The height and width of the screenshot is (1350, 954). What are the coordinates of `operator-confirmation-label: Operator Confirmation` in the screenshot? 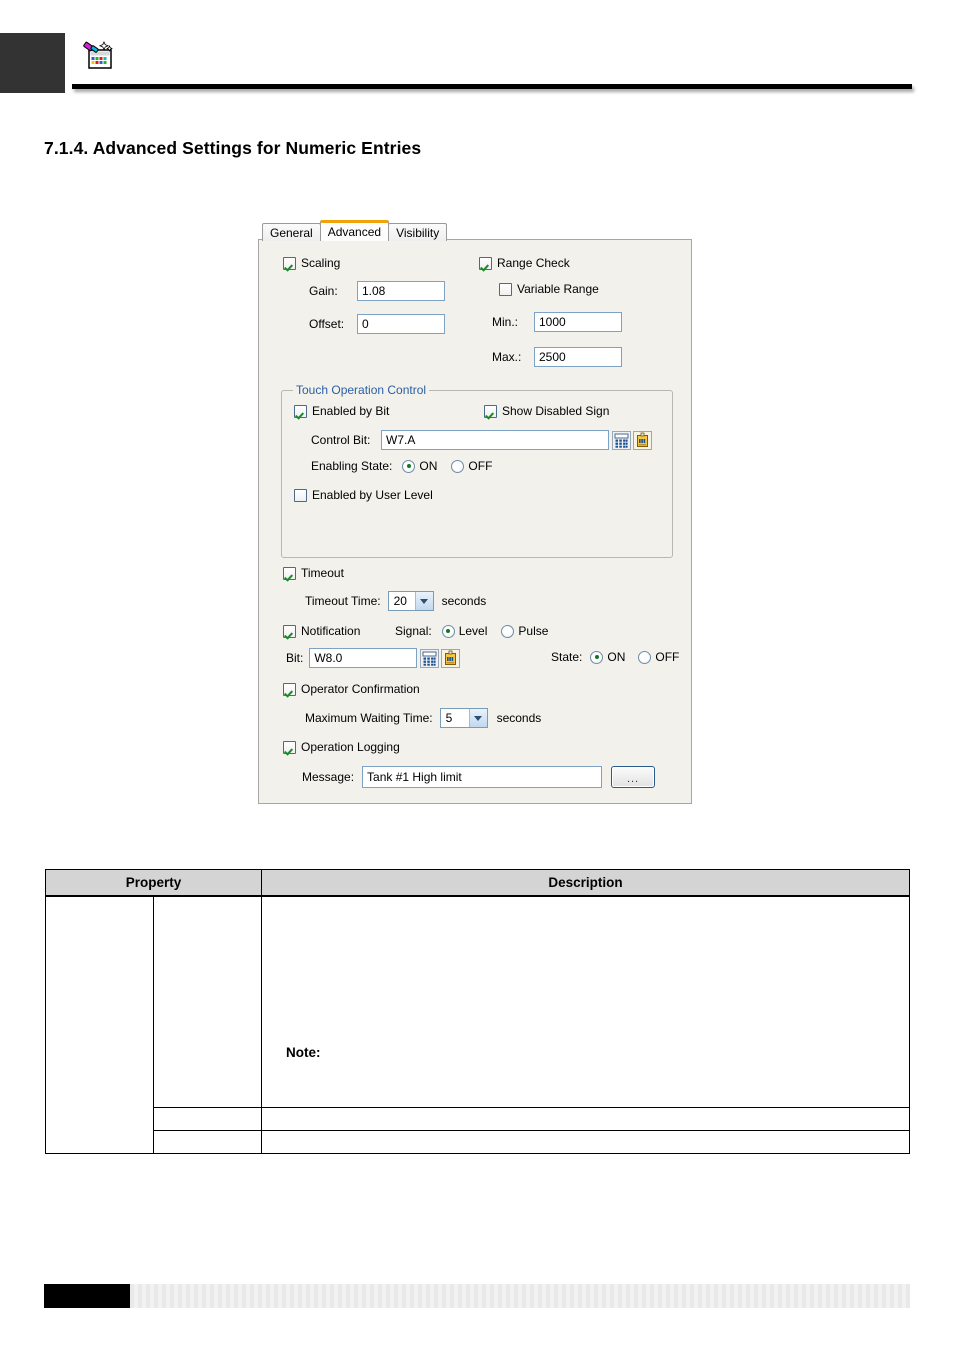 It's located at (360, 689).